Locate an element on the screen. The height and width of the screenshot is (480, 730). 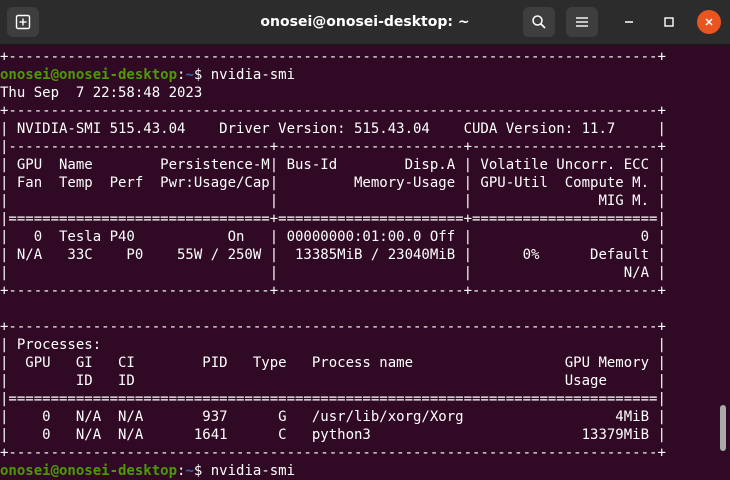
terminal-line: | | | MIG M. | is located at coordinates (333, 201).